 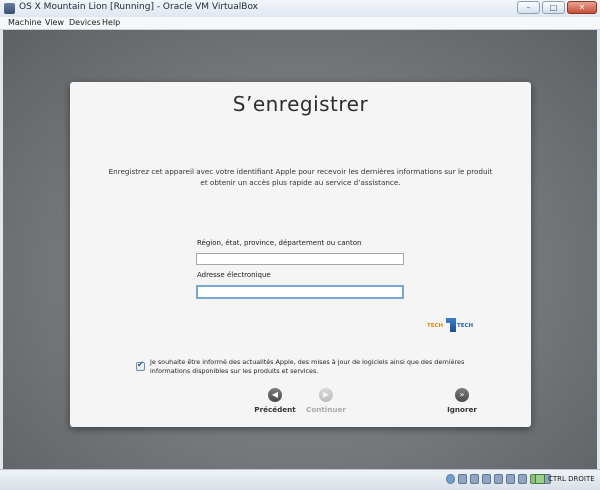 I want to click on close-button: ✕, so click(x=582, y=7).